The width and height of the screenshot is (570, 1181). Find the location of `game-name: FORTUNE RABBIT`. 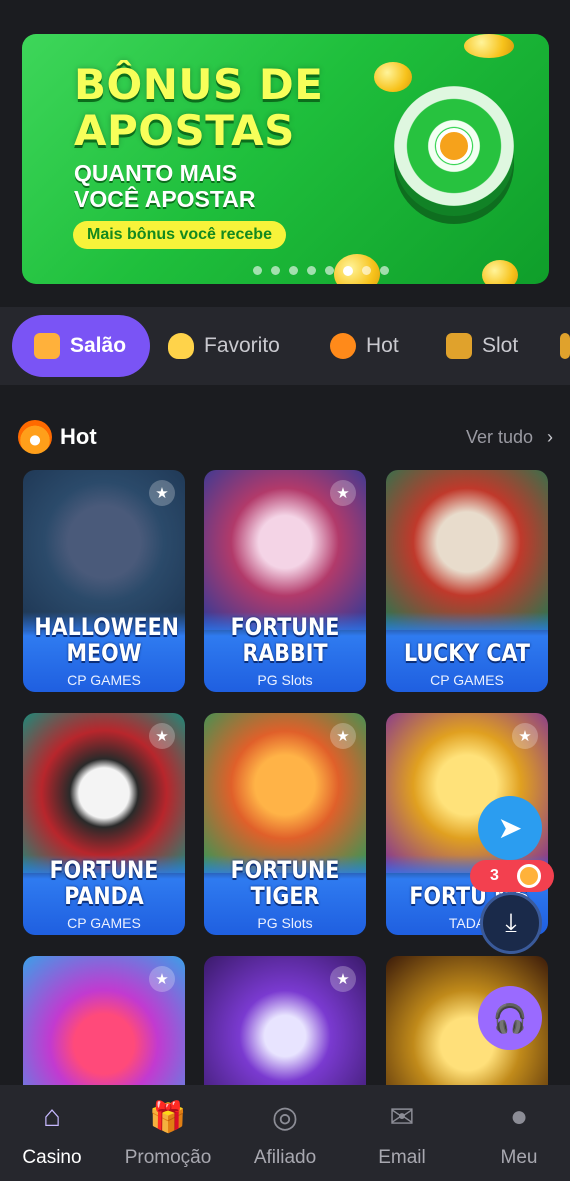

game-name: FORTUNE RABBIT is located at coordinates (285, 640).